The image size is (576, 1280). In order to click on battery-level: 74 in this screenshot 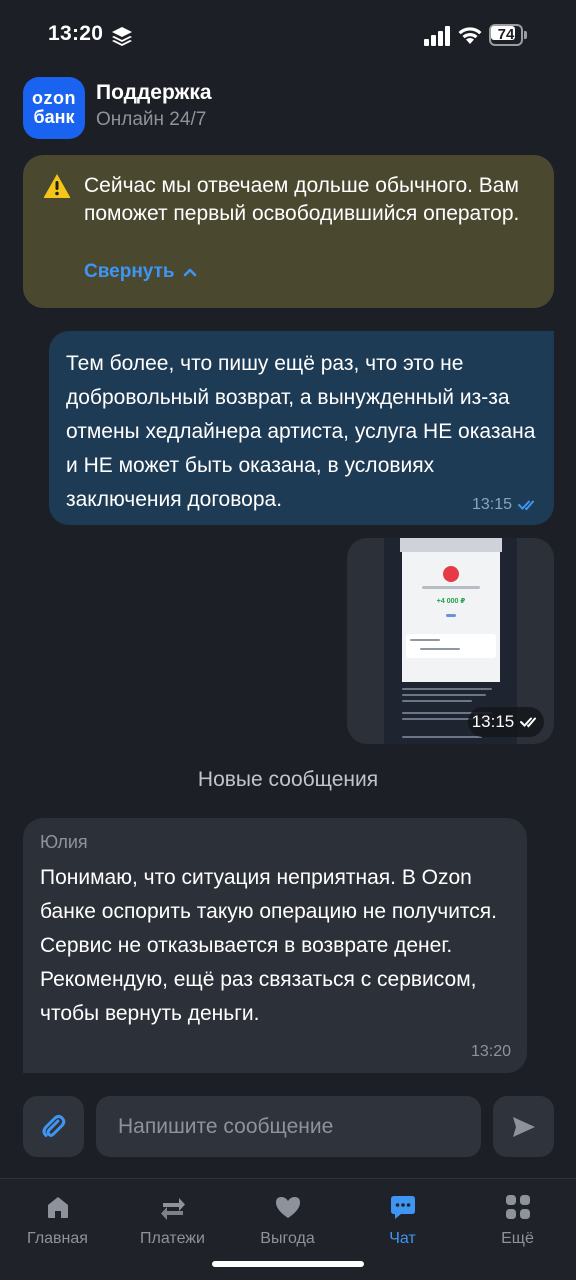, I will do `click(506, 34)`.